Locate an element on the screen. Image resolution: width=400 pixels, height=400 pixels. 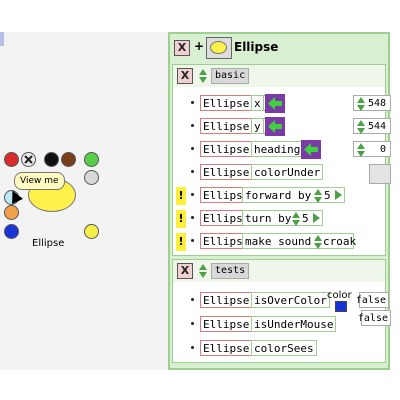
command-row-forward: ! Ellipse forward by 5 is located at coordinates (279, 196).